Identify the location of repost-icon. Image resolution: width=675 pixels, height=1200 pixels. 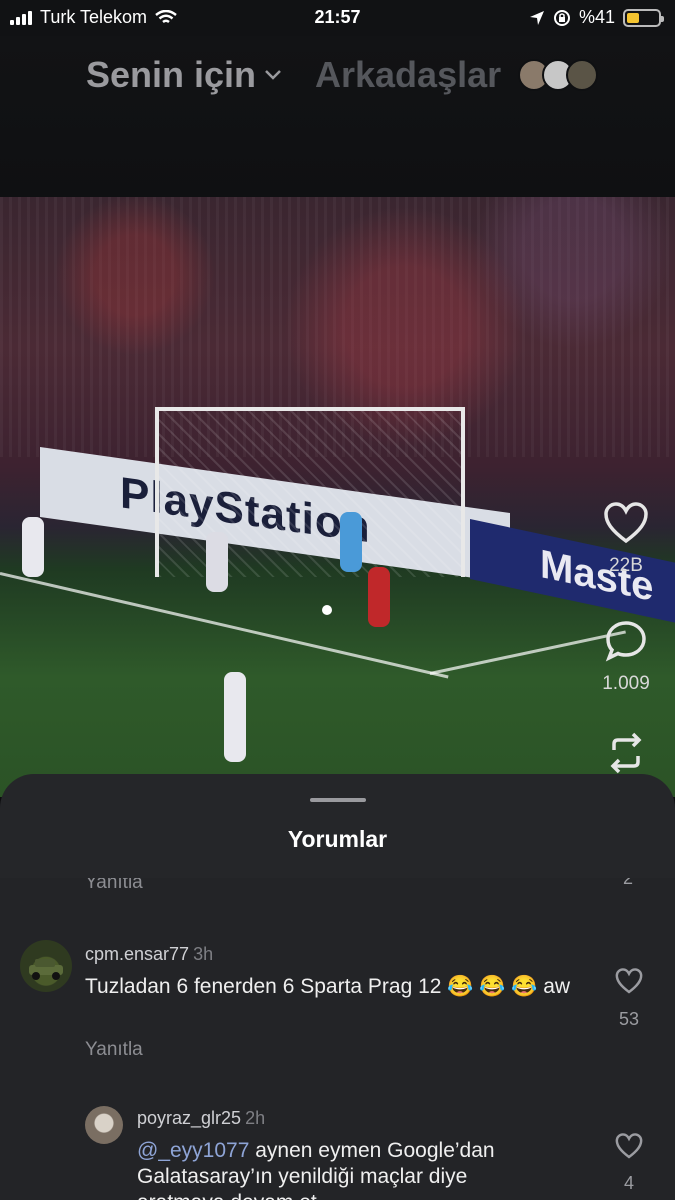
(626, 753).